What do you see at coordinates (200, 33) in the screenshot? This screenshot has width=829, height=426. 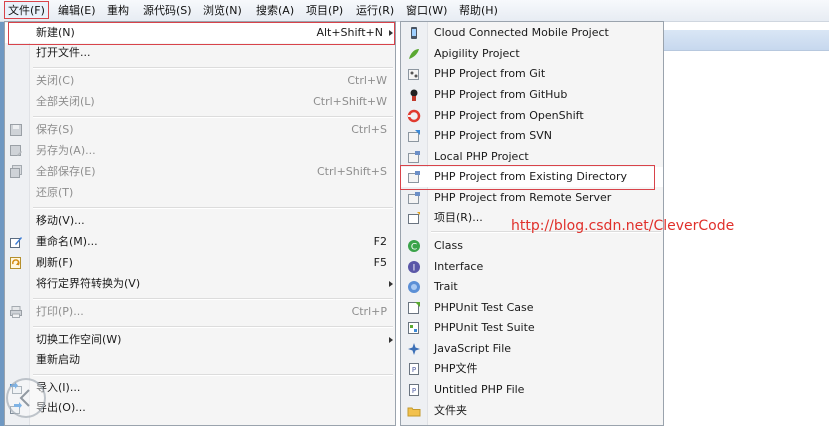 I see `menu-item-new: 新建(N) Alt+Shift+N` at bounding box center [200, 33].